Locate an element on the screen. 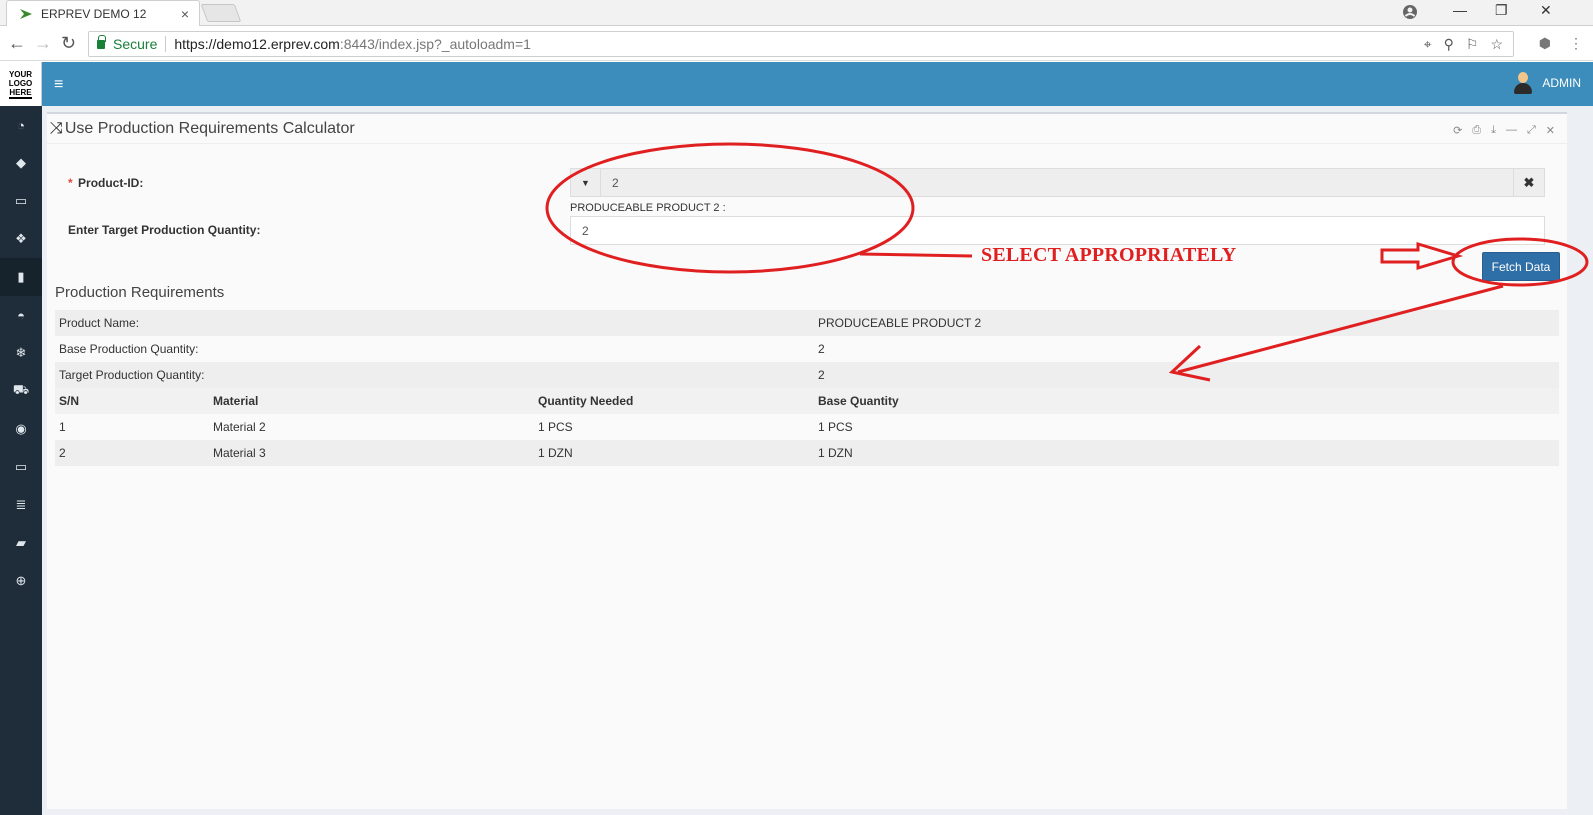 Image resolution: width=1593 pixels, height=815 pixels. column-header: Quantity Needed is located at coordinates (586, 401).